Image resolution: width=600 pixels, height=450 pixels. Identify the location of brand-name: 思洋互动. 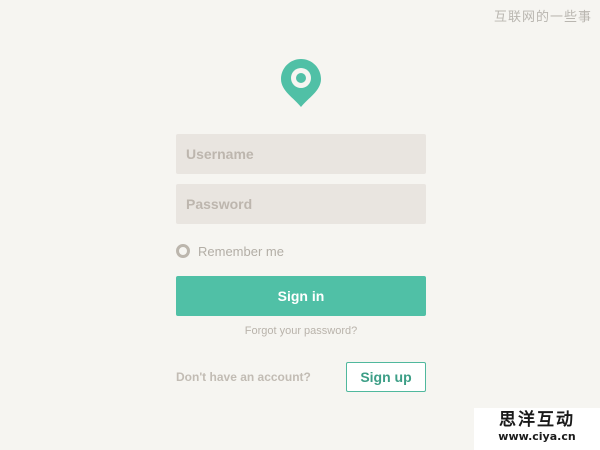
(537, 420).